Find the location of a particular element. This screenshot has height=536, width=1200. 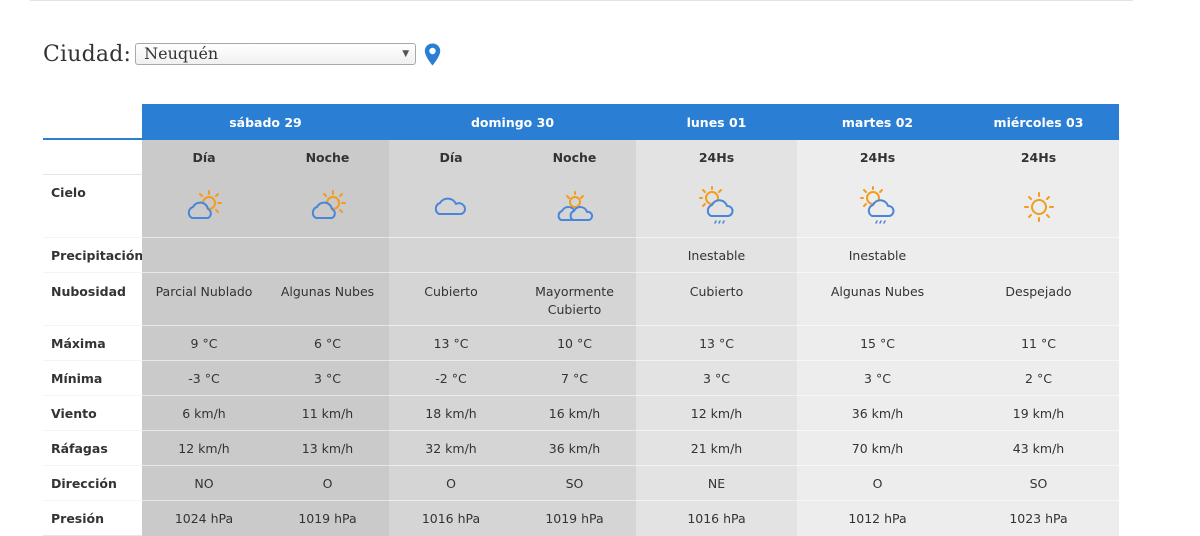

data-cell: 6 °C is located at coordinates (327, 343).